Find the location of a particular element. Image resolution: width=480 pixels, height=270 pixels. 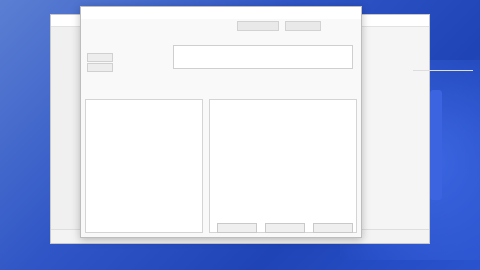

right-pane-header is located at coordinates (283, 106).